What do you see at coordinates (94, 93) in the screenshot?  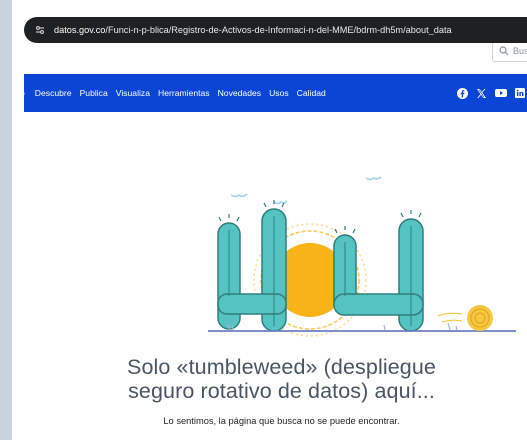 I see `nav-item-publica: Publica` at bounding box center [94, 93].